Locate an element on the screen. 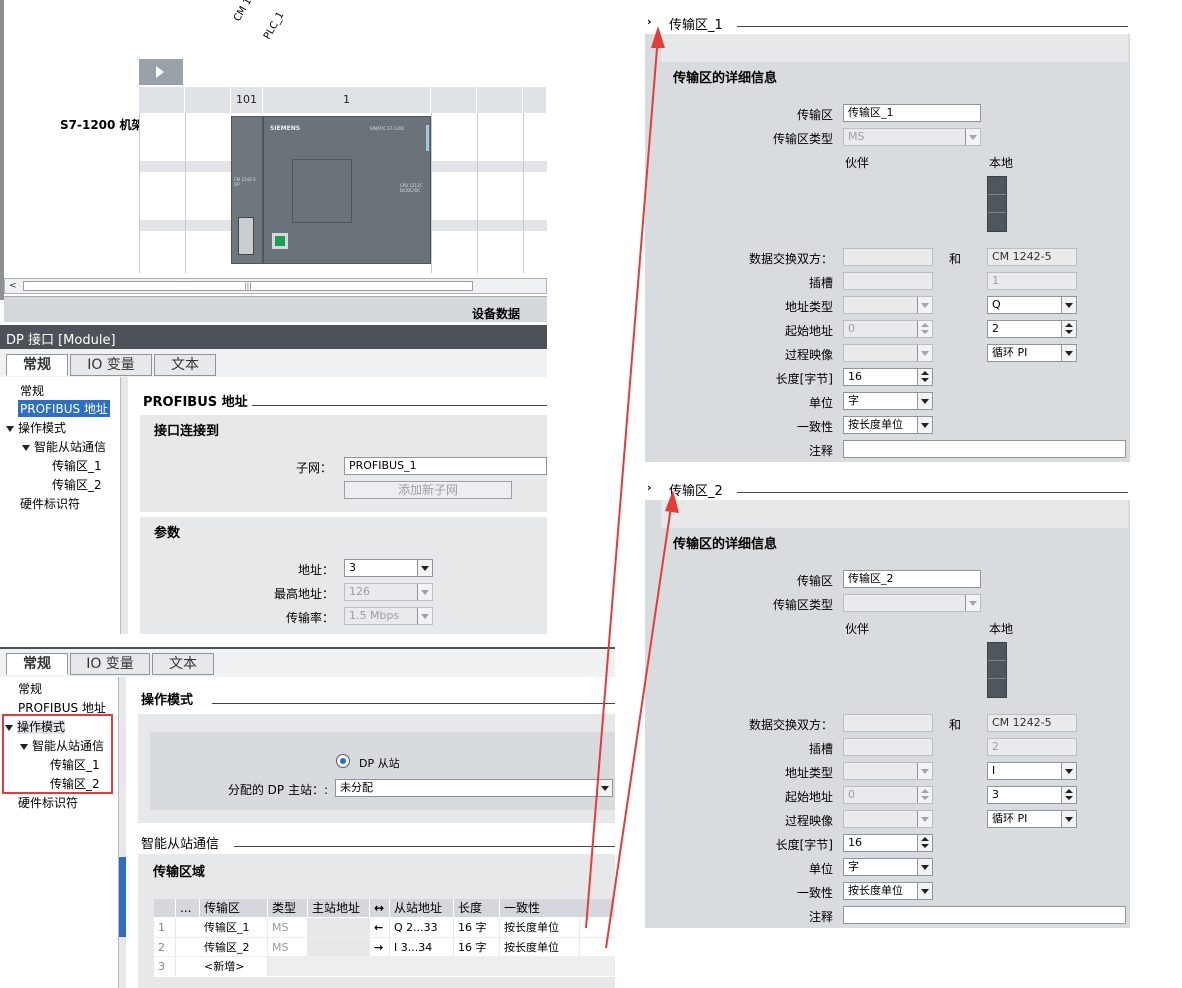  annotation-arrows is located at coordinates (632, 487).